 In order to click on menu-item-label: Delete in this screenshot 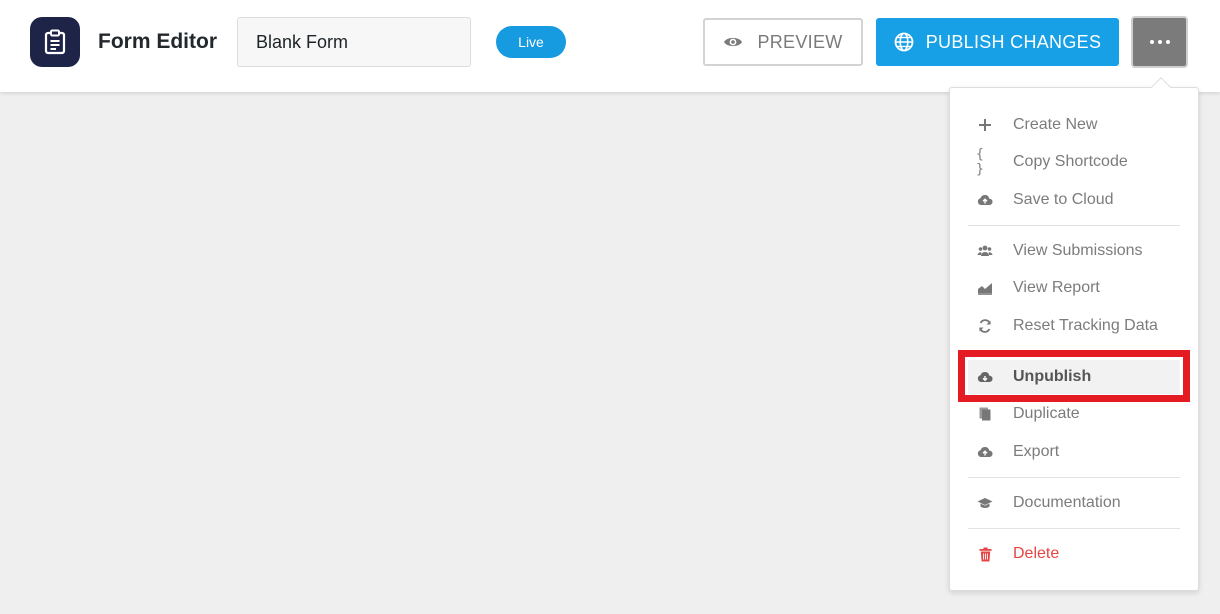, I will do `click(1036, 553)`.